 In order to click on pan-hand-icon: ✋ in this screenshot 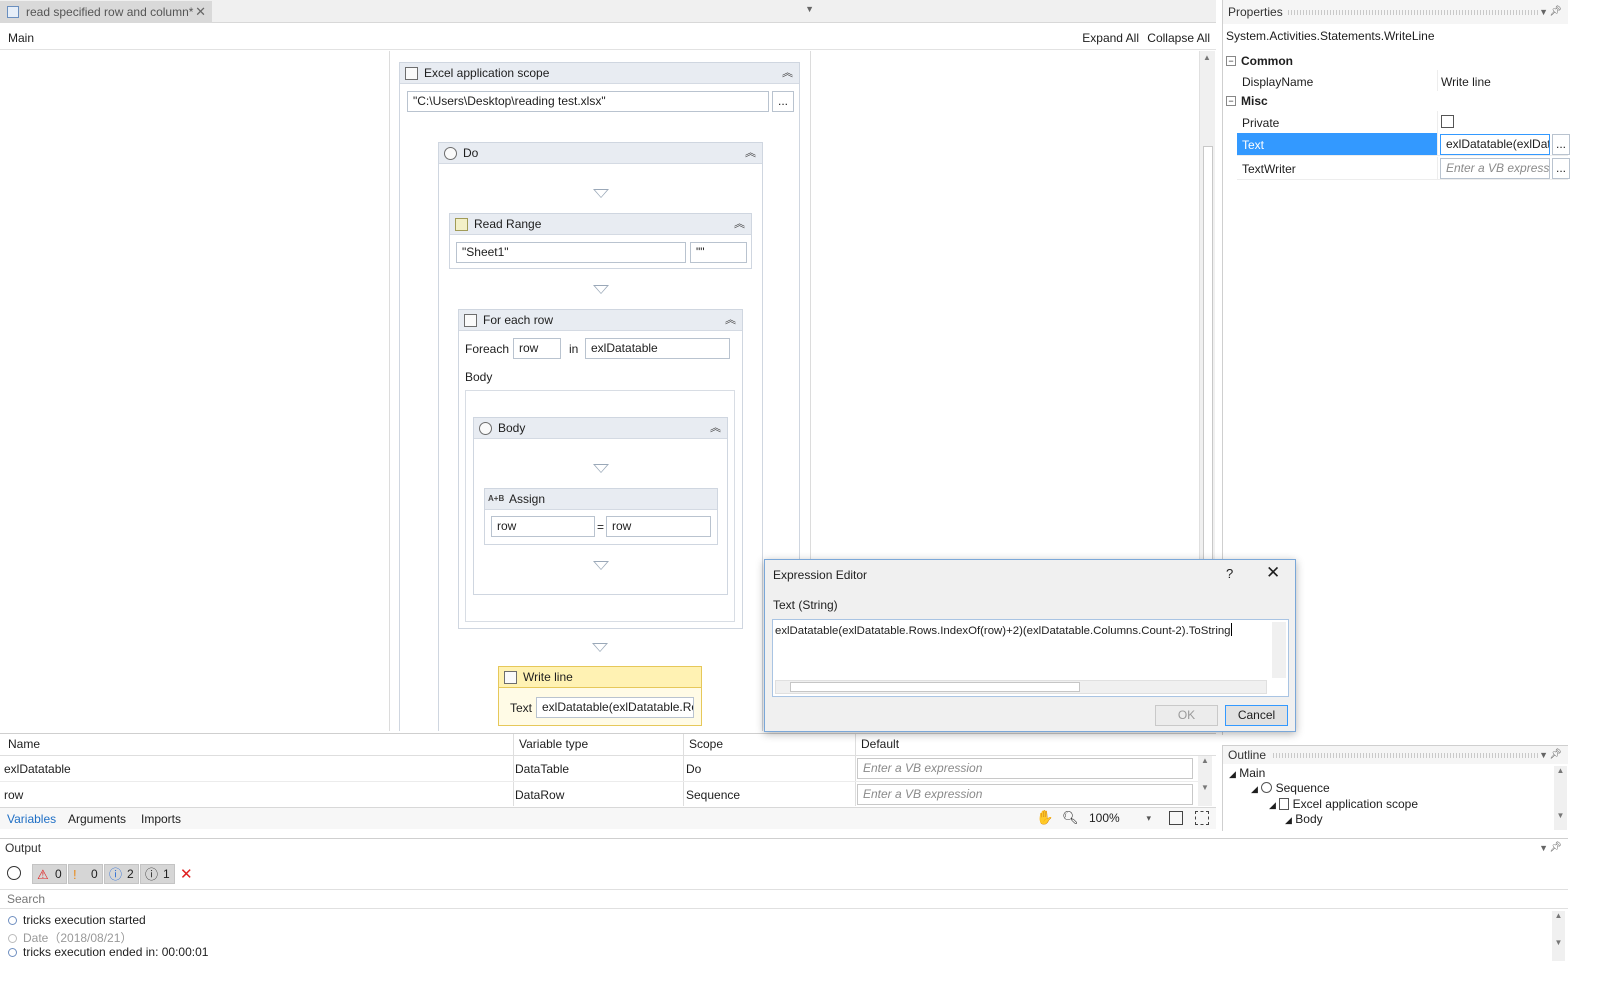, I will do `click(1044, 817)`.